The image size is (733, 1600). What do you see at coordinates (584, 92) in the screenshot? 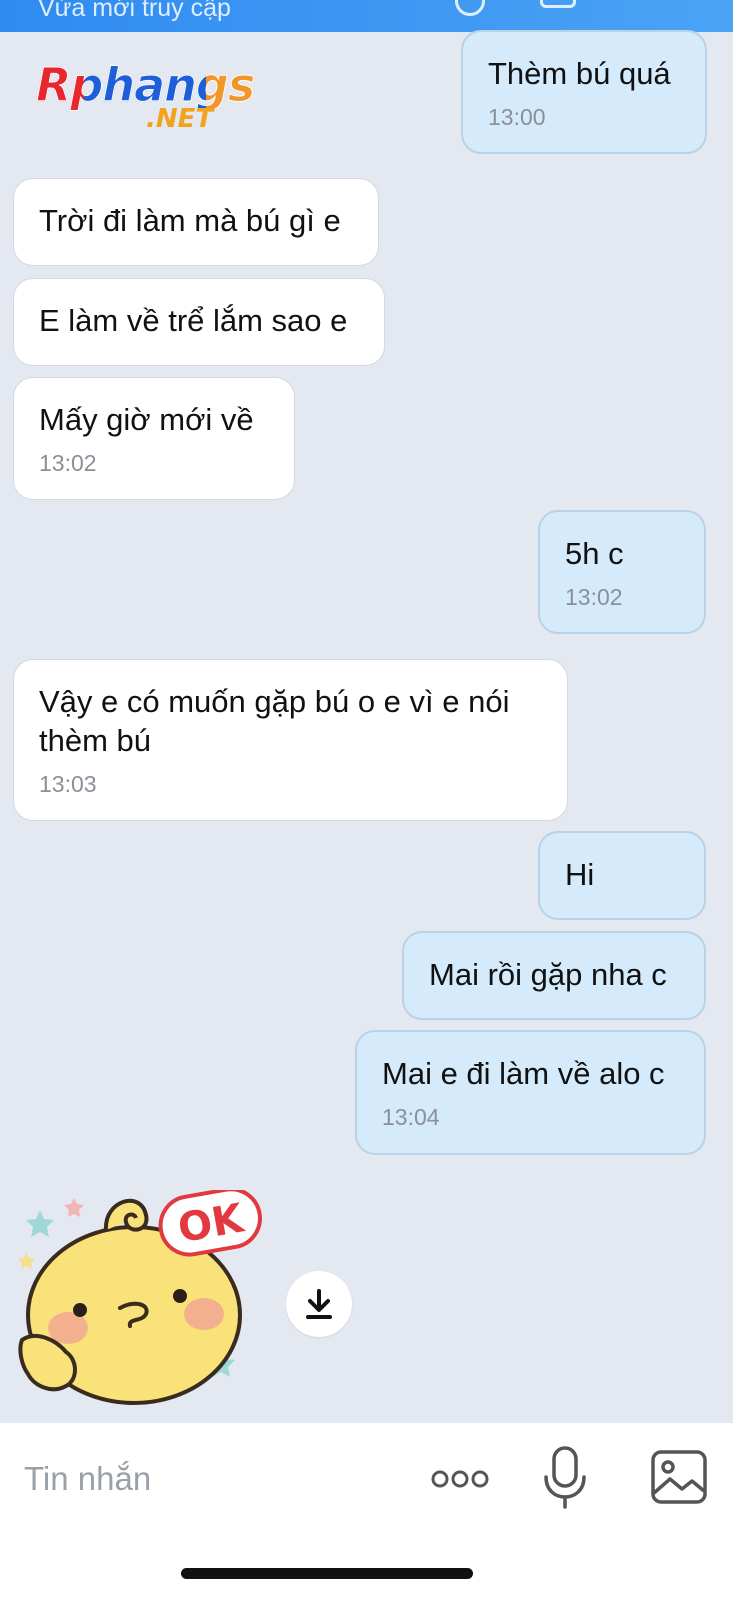
I see `message-outgoing: Thèm bú quá 13:00` at bounding box center [584, 92].